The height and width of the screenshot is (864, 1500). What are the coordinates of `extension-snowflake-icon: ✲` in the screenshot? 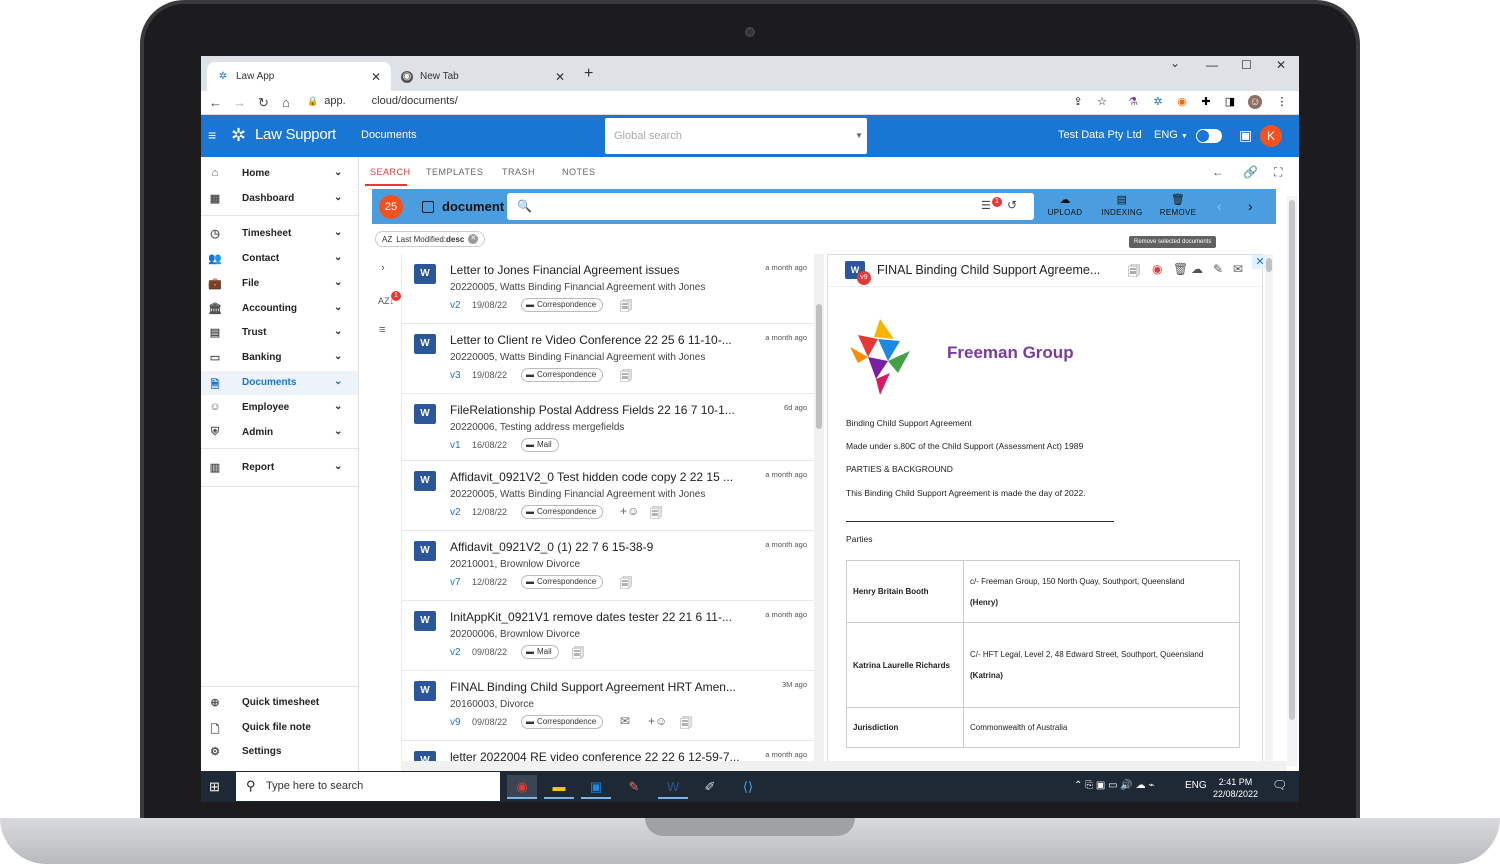 It's located at (1158, 102).